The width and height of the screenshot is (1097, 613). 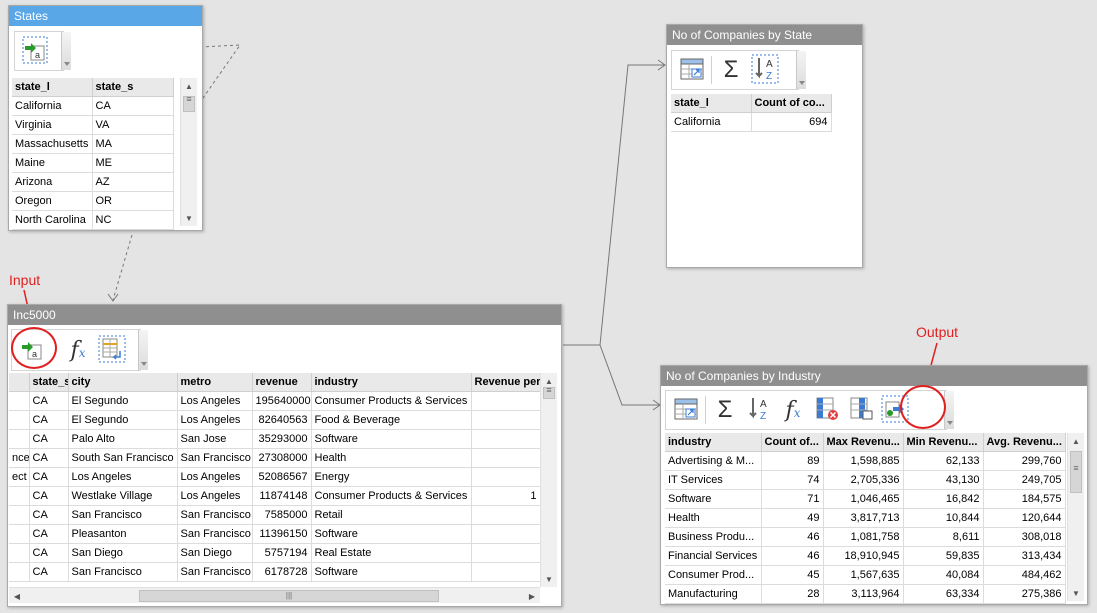 What do you see at coordinates (289, 596) in the screenshot?
I see `scroll-thumb: |||` at bounding box center [289, 596].